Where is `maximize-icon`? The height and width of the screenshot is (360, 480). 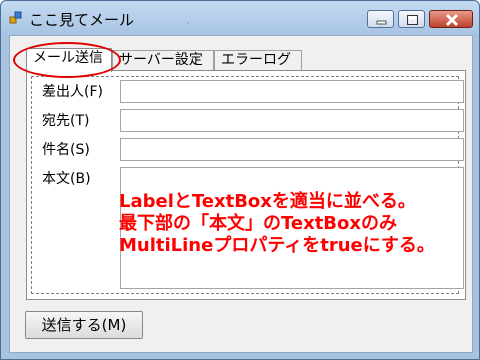 maximize-icon is located at coordinates (412, 20).